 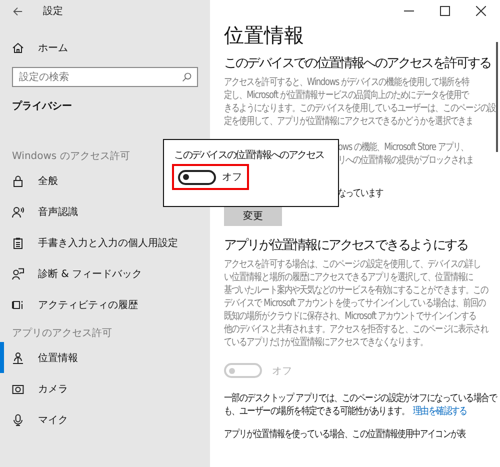 I want to click on group-heading: アプリのアクセス許可, so click(x=62, y=333).